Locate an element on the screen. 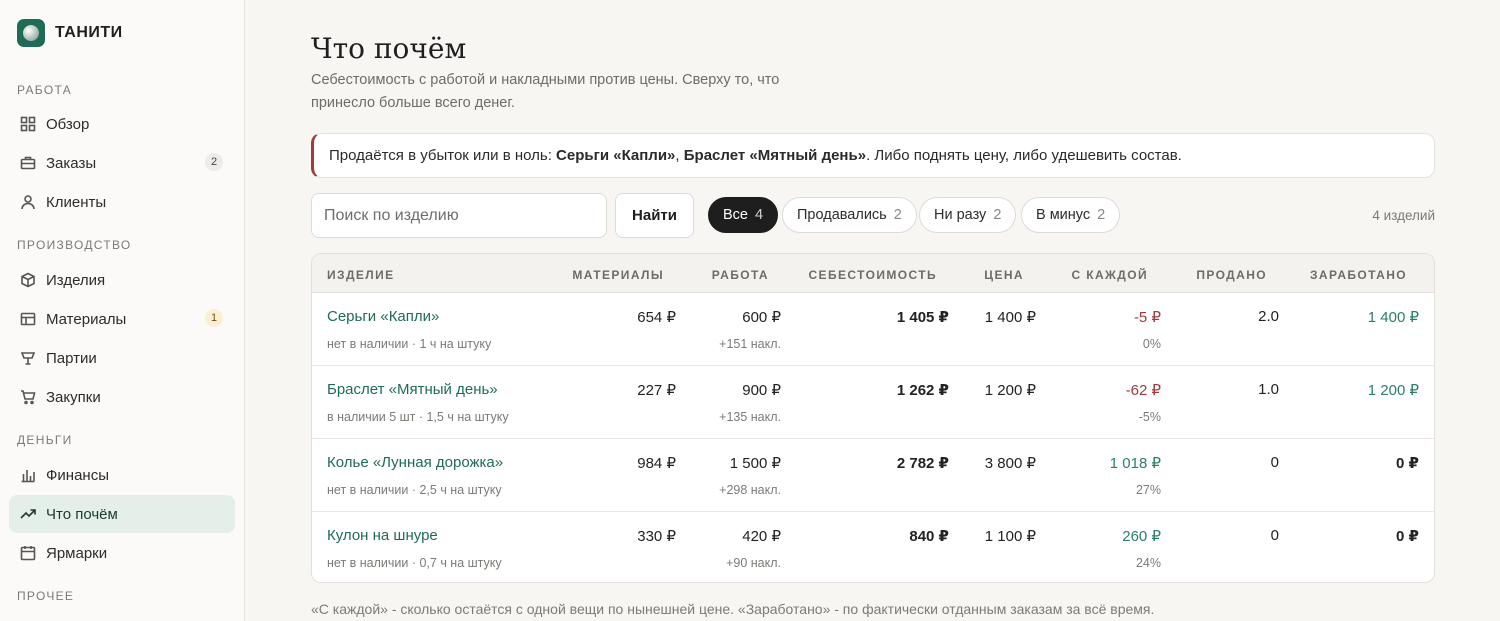 The width and height of the screenshot is (1500, 621). orders-count-badge: 2 is located at coordinates (214, 162).